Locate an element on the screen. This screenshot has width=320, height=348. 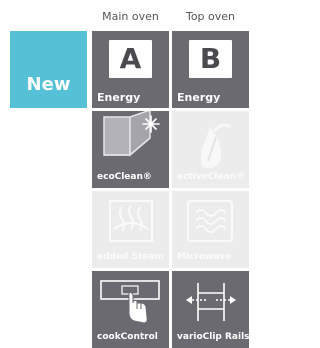
main-oven-header: Main oven is located at coordinates (130, 16).